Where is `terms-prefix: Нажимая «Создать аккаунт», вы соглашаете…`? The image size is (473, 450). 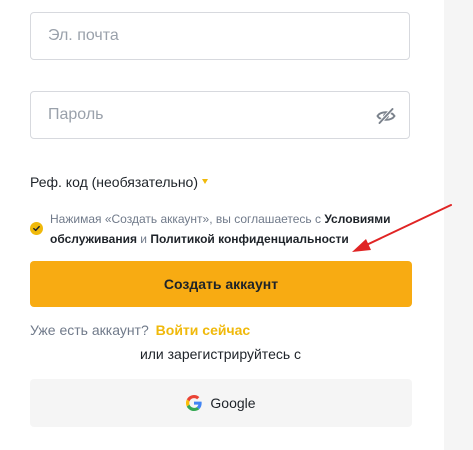 terms-prefix: Нажимая «Создать аккаунт», вы соглашаете… is located at coordinates (187, 219).